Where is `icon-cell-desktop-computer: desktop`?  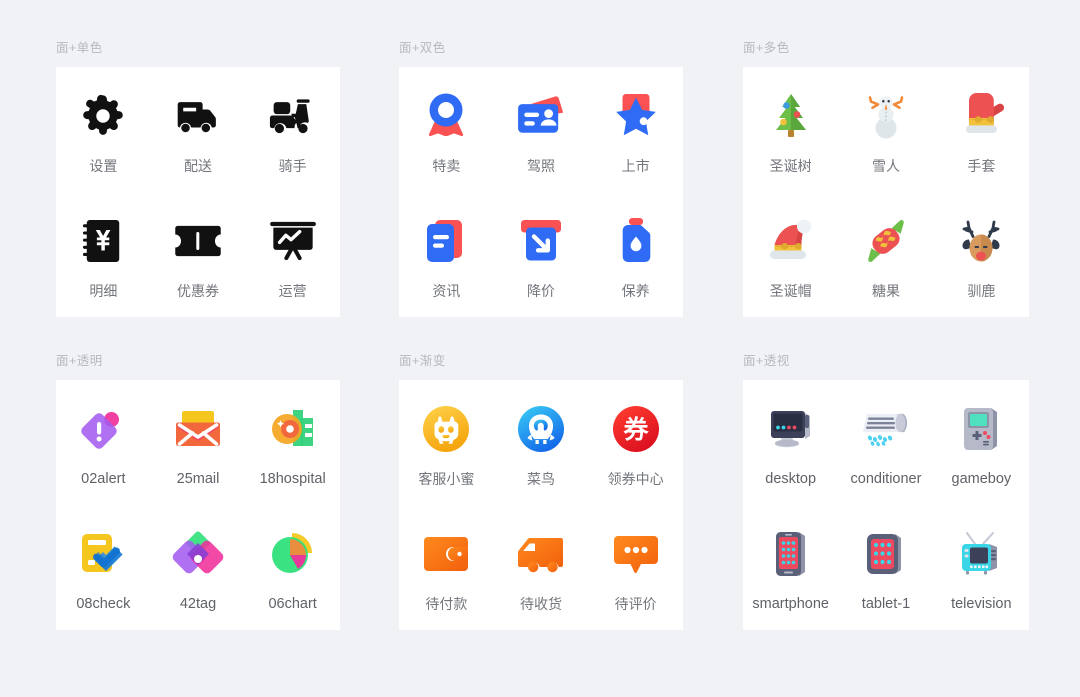 icon-cell-desktop-computer: desktop is located at coordinates (790, 442).